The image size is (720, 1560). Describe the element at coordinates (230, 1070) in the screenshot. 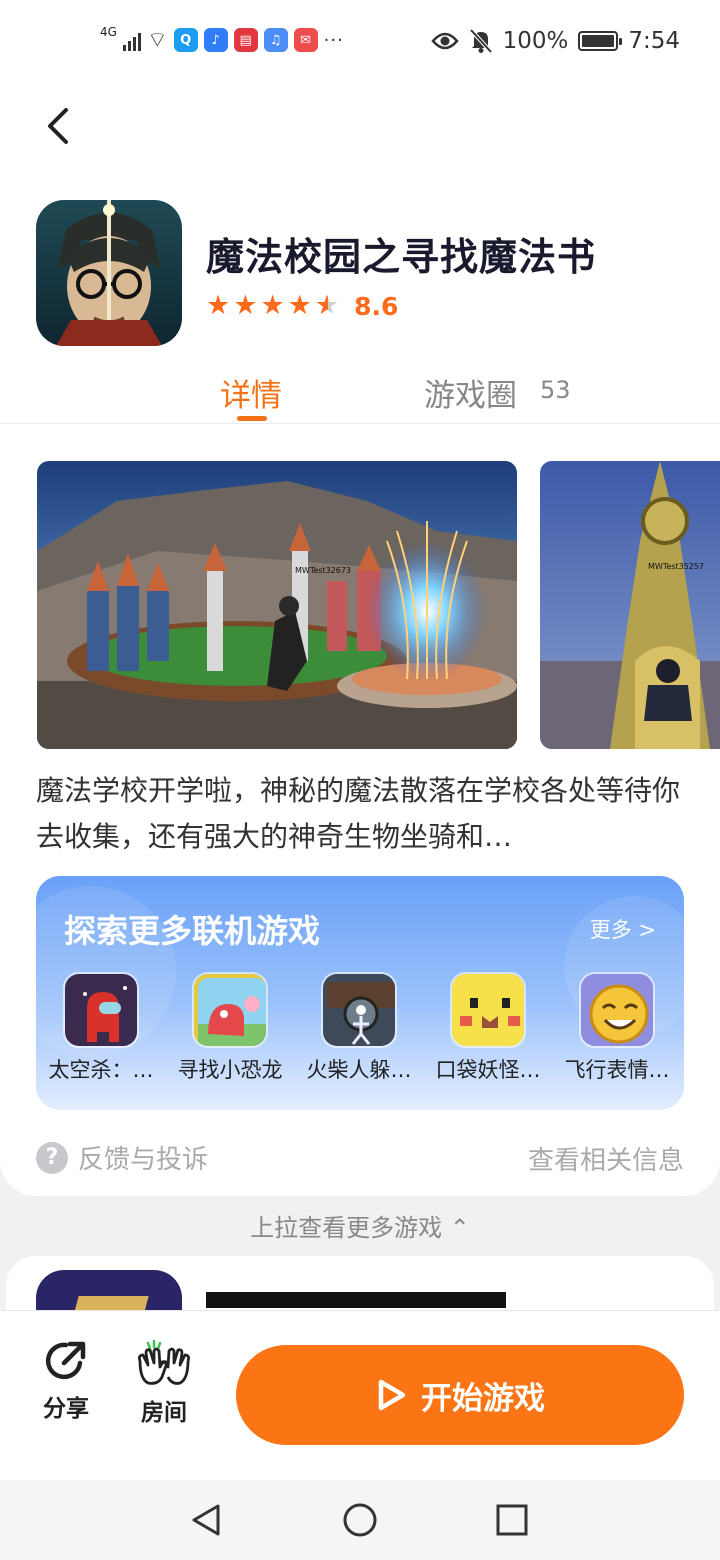

I see `recommended-game-label: 寻找小恐龙` at that location.